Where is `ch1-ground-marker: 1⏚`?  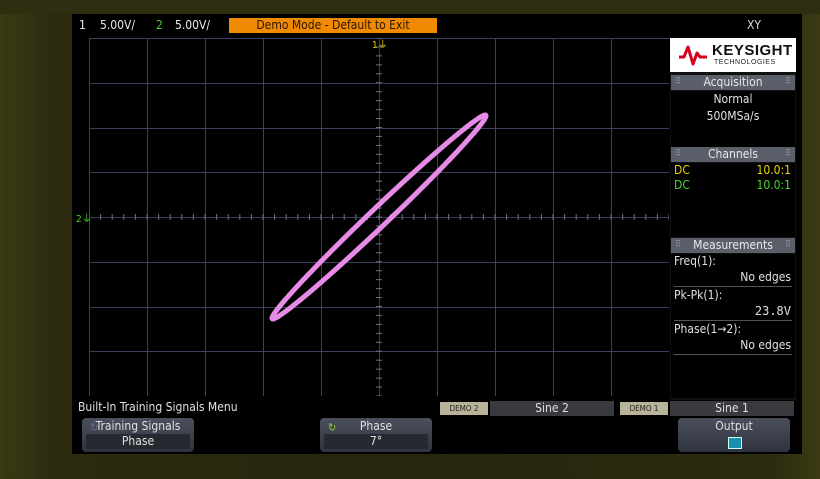
ch1-ground-marker: 1⏚ is located at coordinates (380, 43).